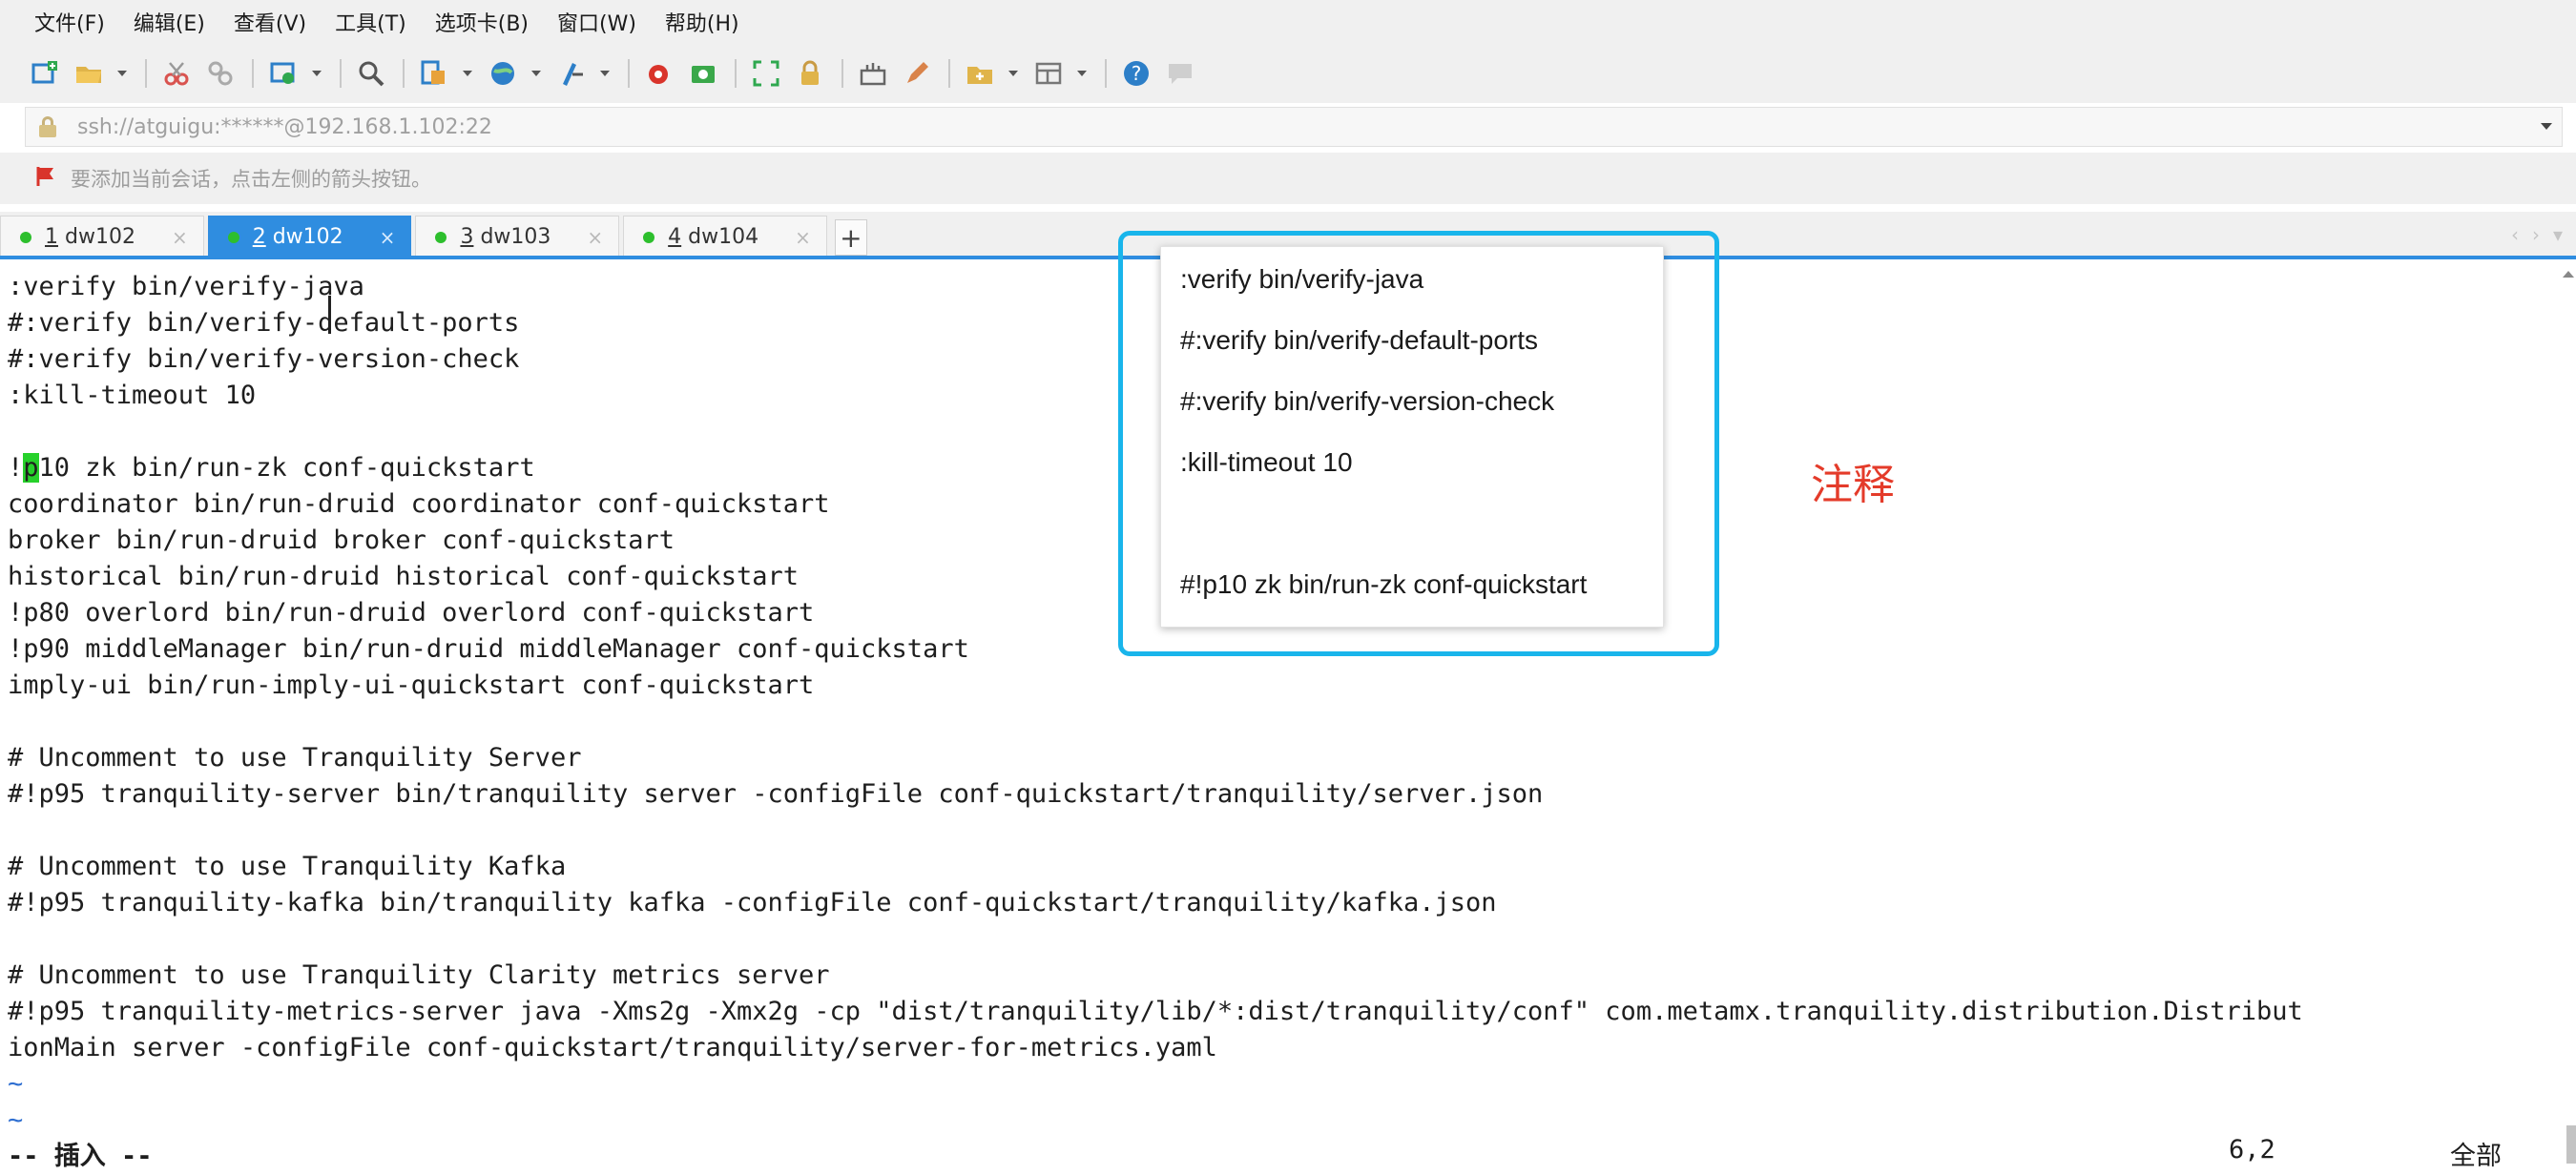 The width and height of the screenshot is (2576, 1175). I want to click on menu-view: 查看(V), so click(270, 22).